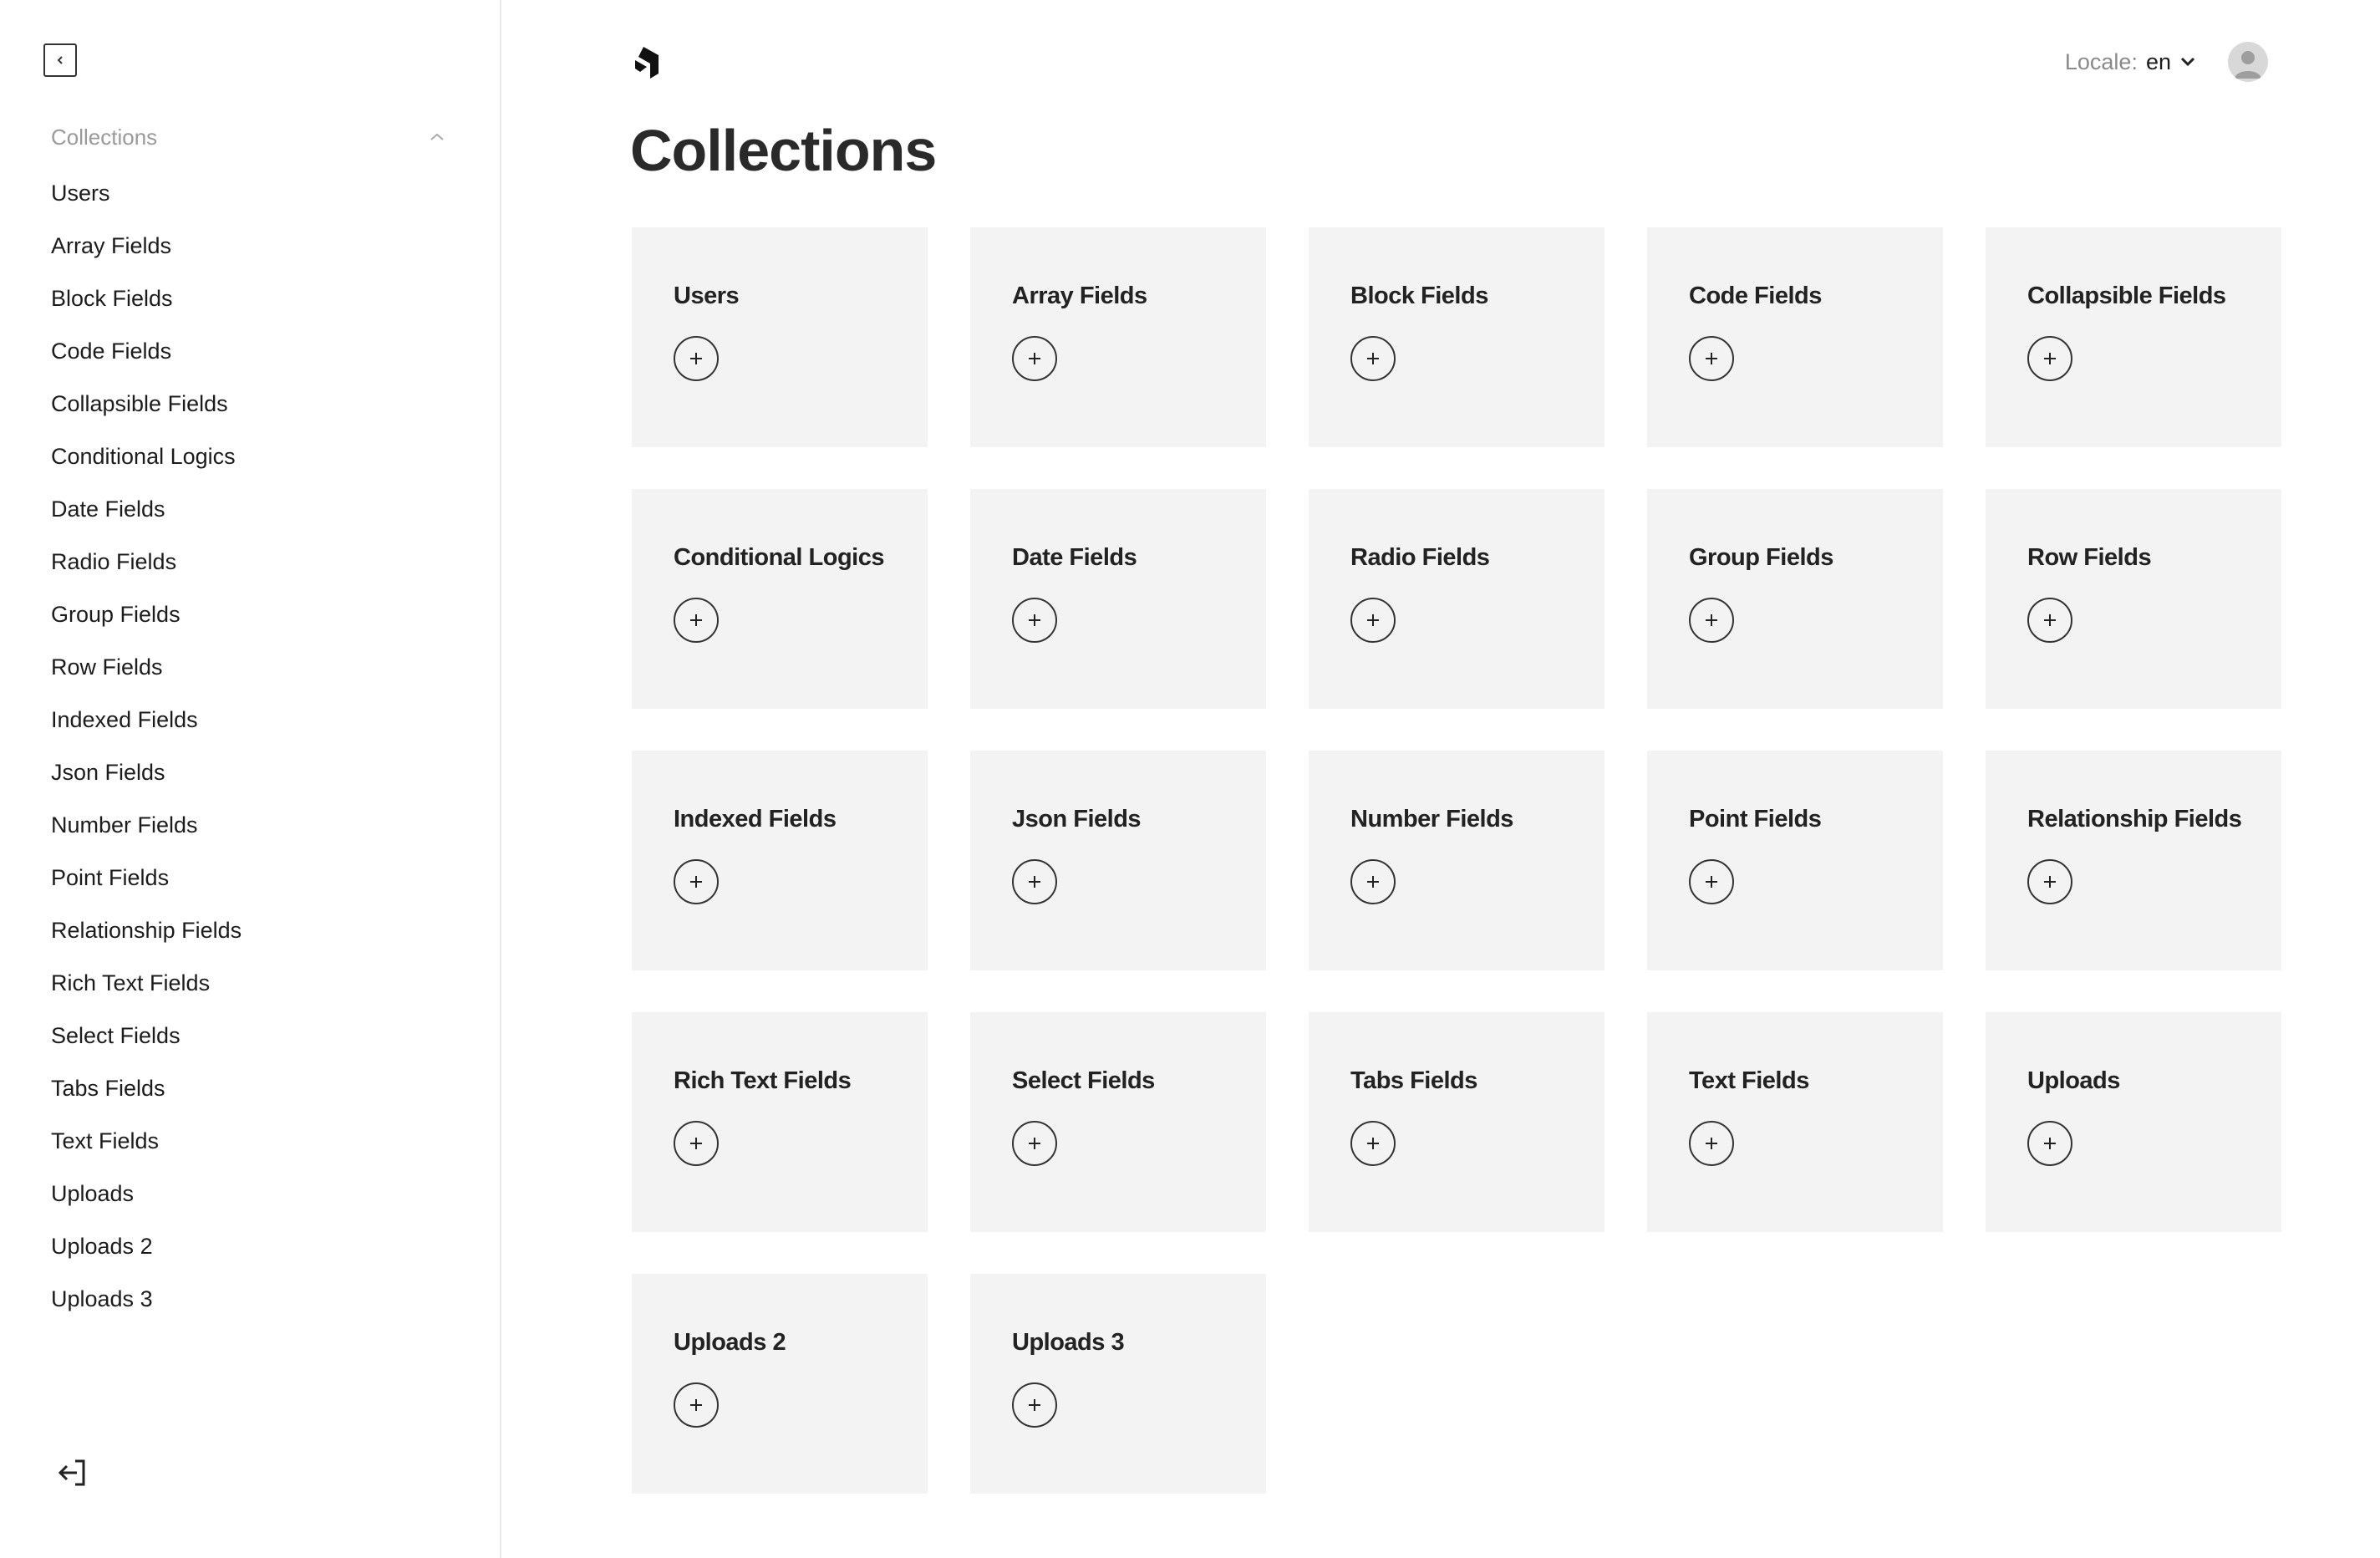 This screenshot has height=1558, width=2380. What do you see at coordinates (1118, 1122) in the screenshot?
I see `collection-card-select-fields: Select Fields` at bounding box center [1118, 1122].